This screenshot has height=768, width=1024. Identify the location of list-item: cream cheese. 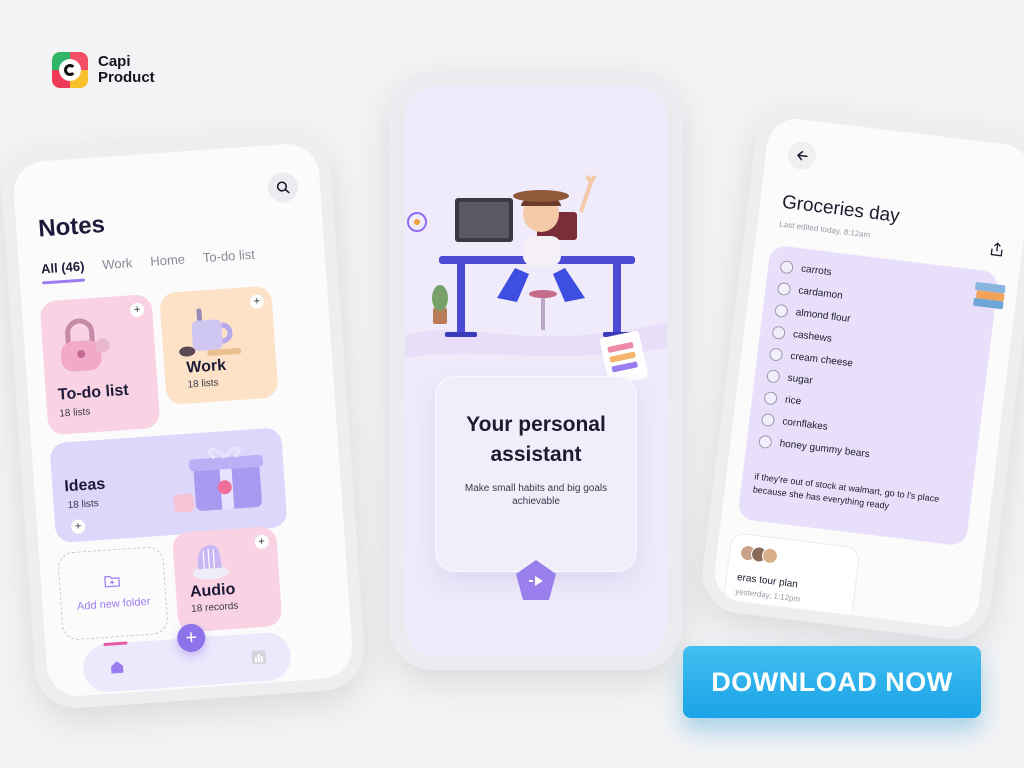
(811, 358).